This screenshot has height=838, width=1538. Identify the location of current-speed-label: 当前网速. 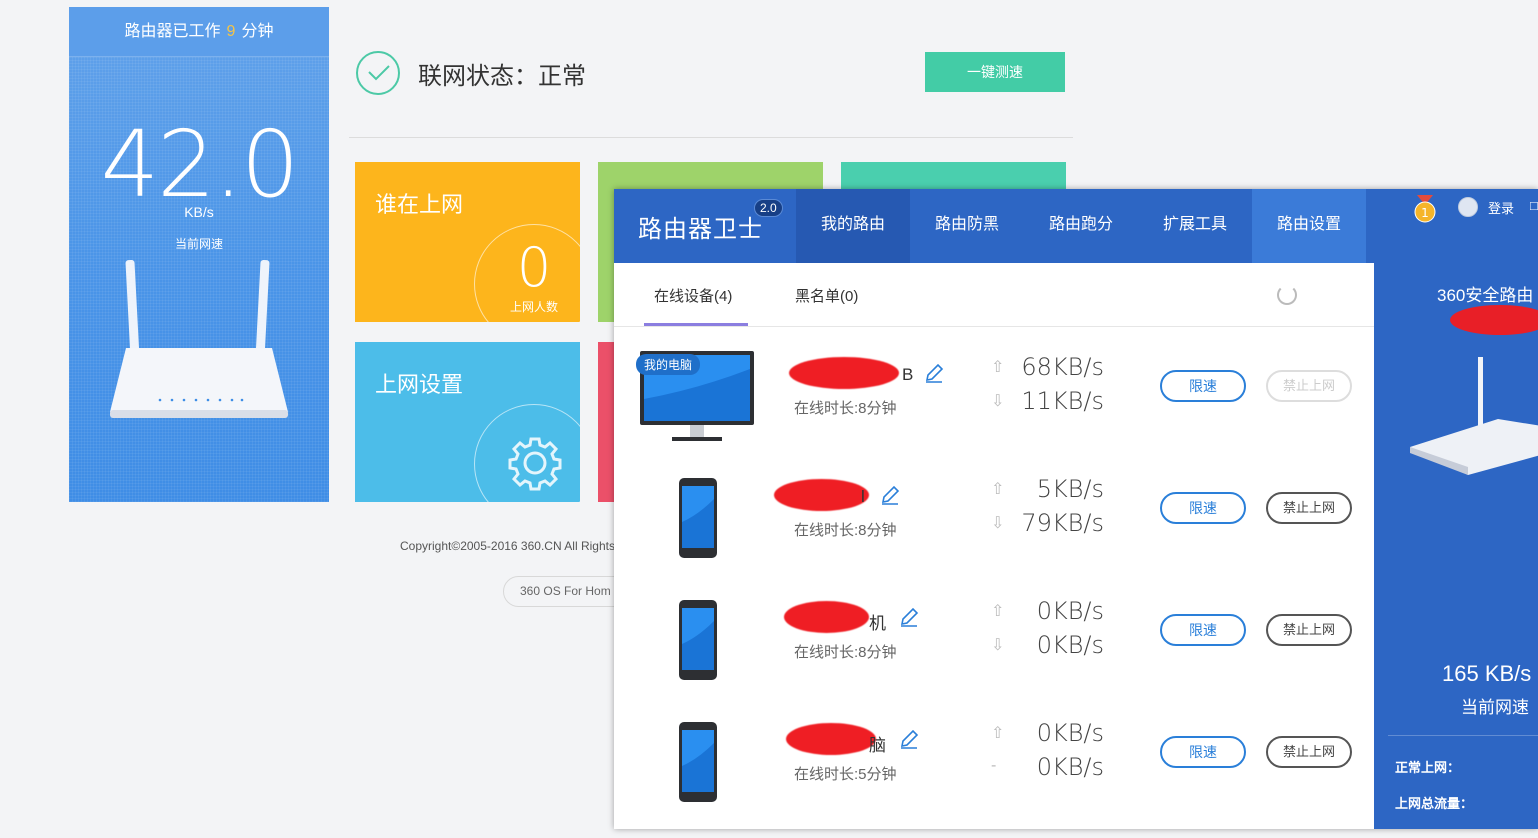
(198, 244).